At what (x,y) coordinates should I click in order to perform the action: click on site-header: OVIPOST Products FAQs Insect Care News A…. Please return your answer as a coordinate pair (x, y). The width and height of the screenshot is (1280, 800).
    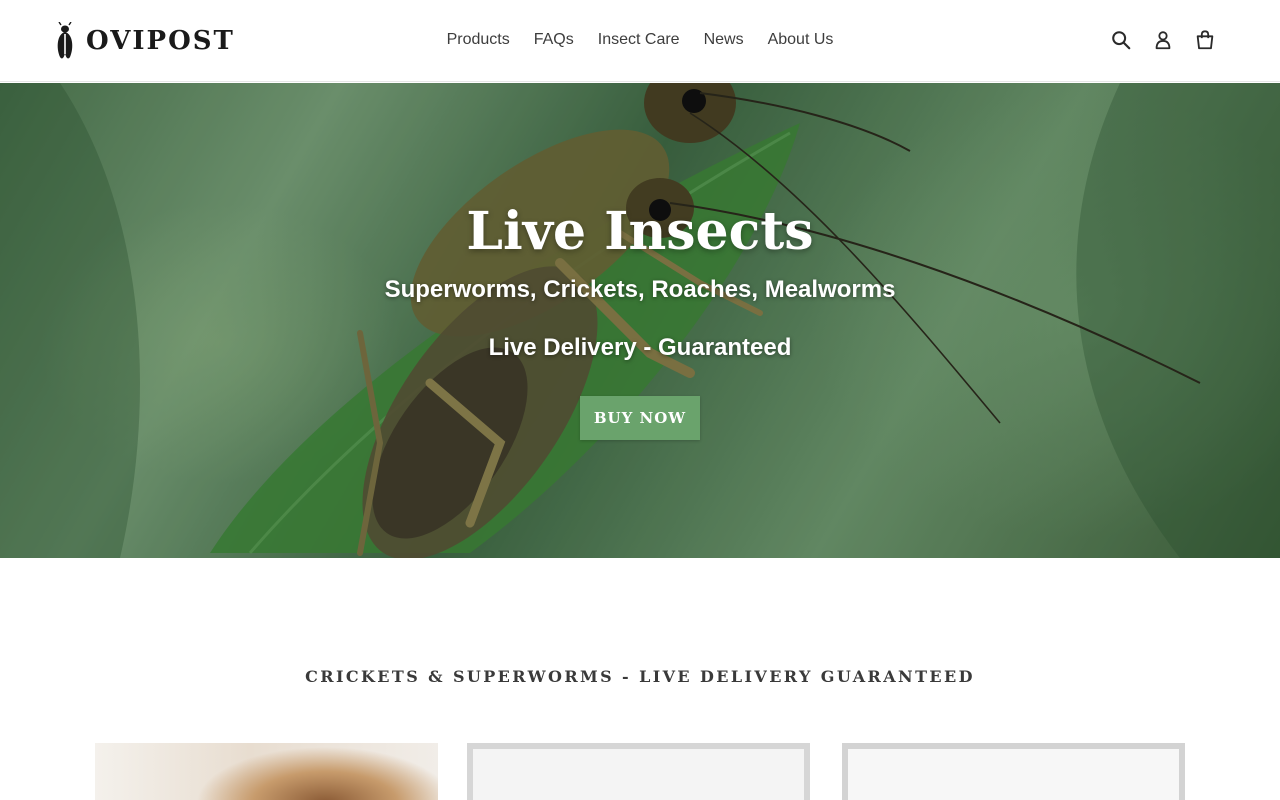
    Looking at the image, I should click on (640, 41).